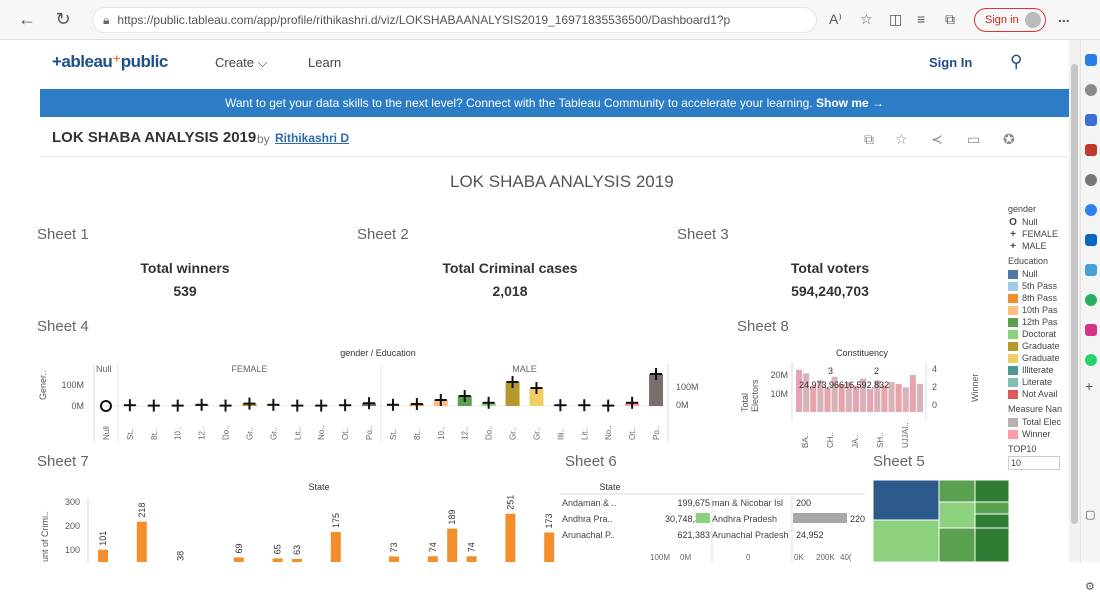 The height and width of the screenshot is (593, 1100). Describe the element at coordinates (1091, 360) in the screenshot. I see `whatsapp-icon` at that location.